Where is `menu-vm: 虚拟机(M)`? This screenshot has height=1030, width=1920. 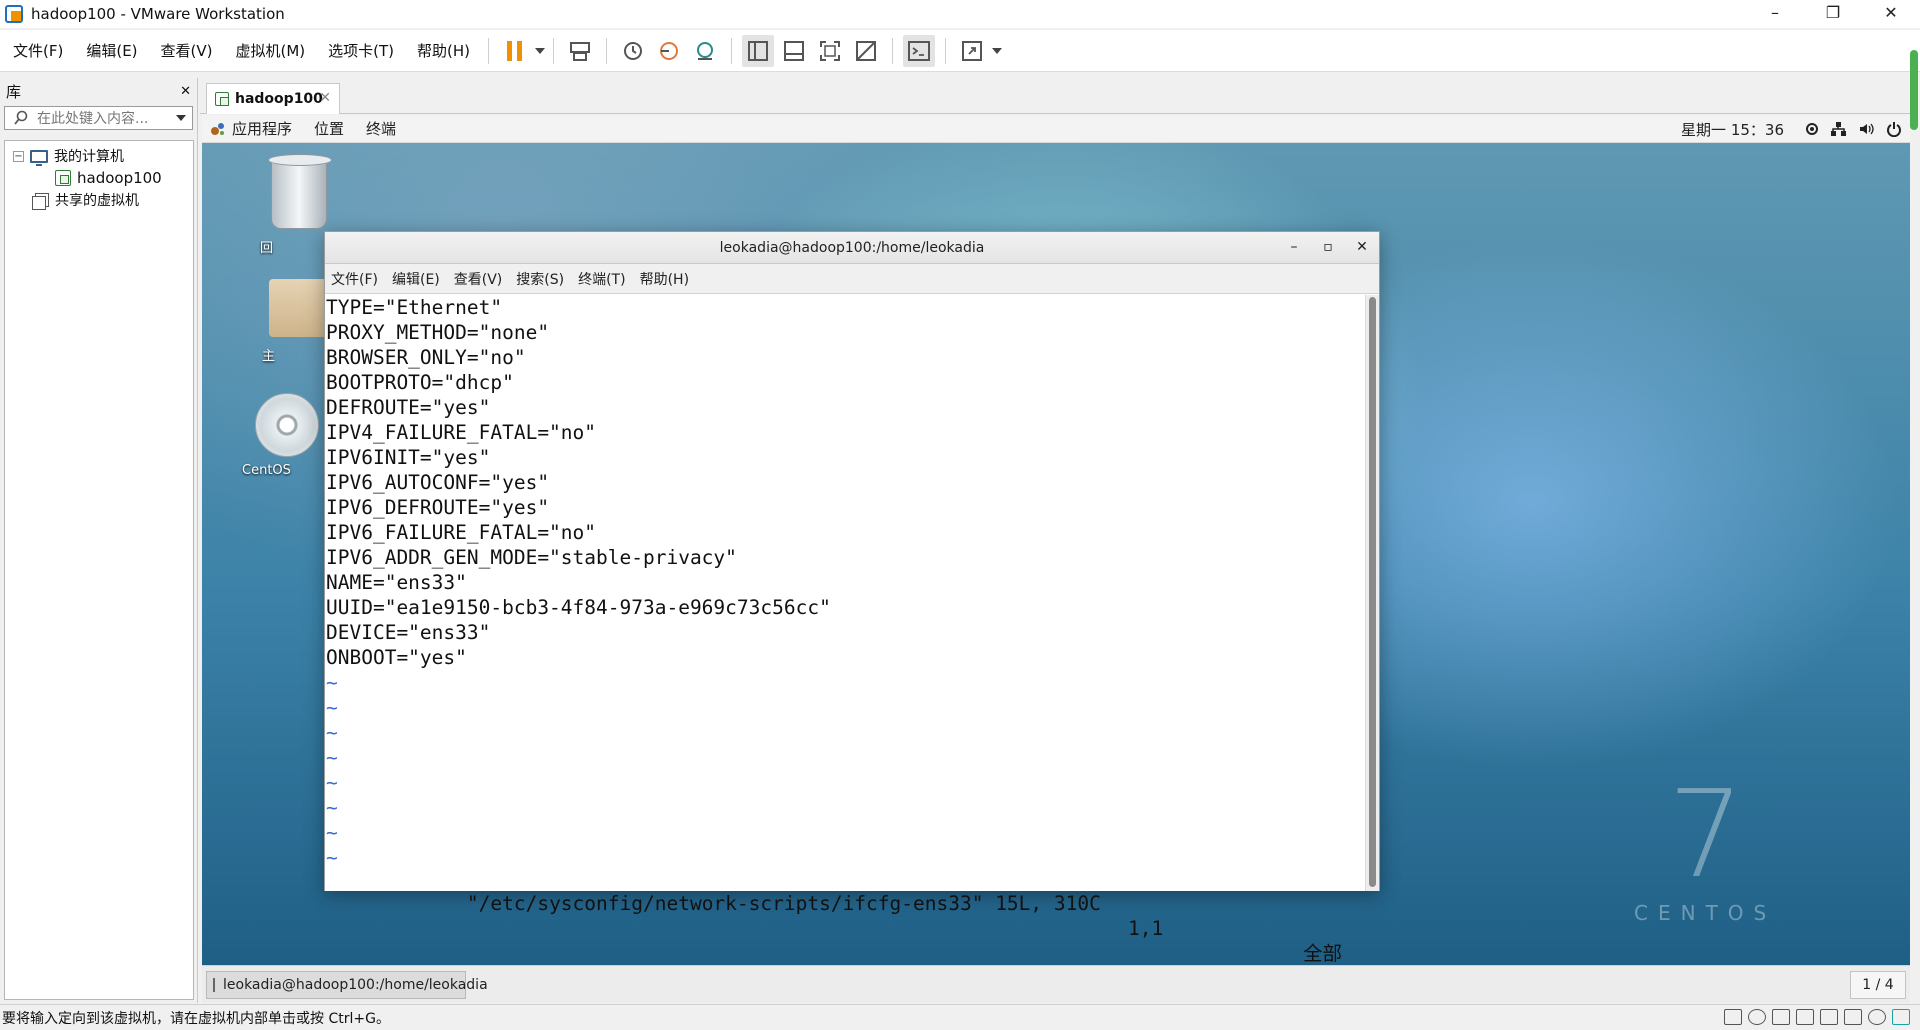
menu-vm: 虚拟机(M) is located at coordinates (271, 50).